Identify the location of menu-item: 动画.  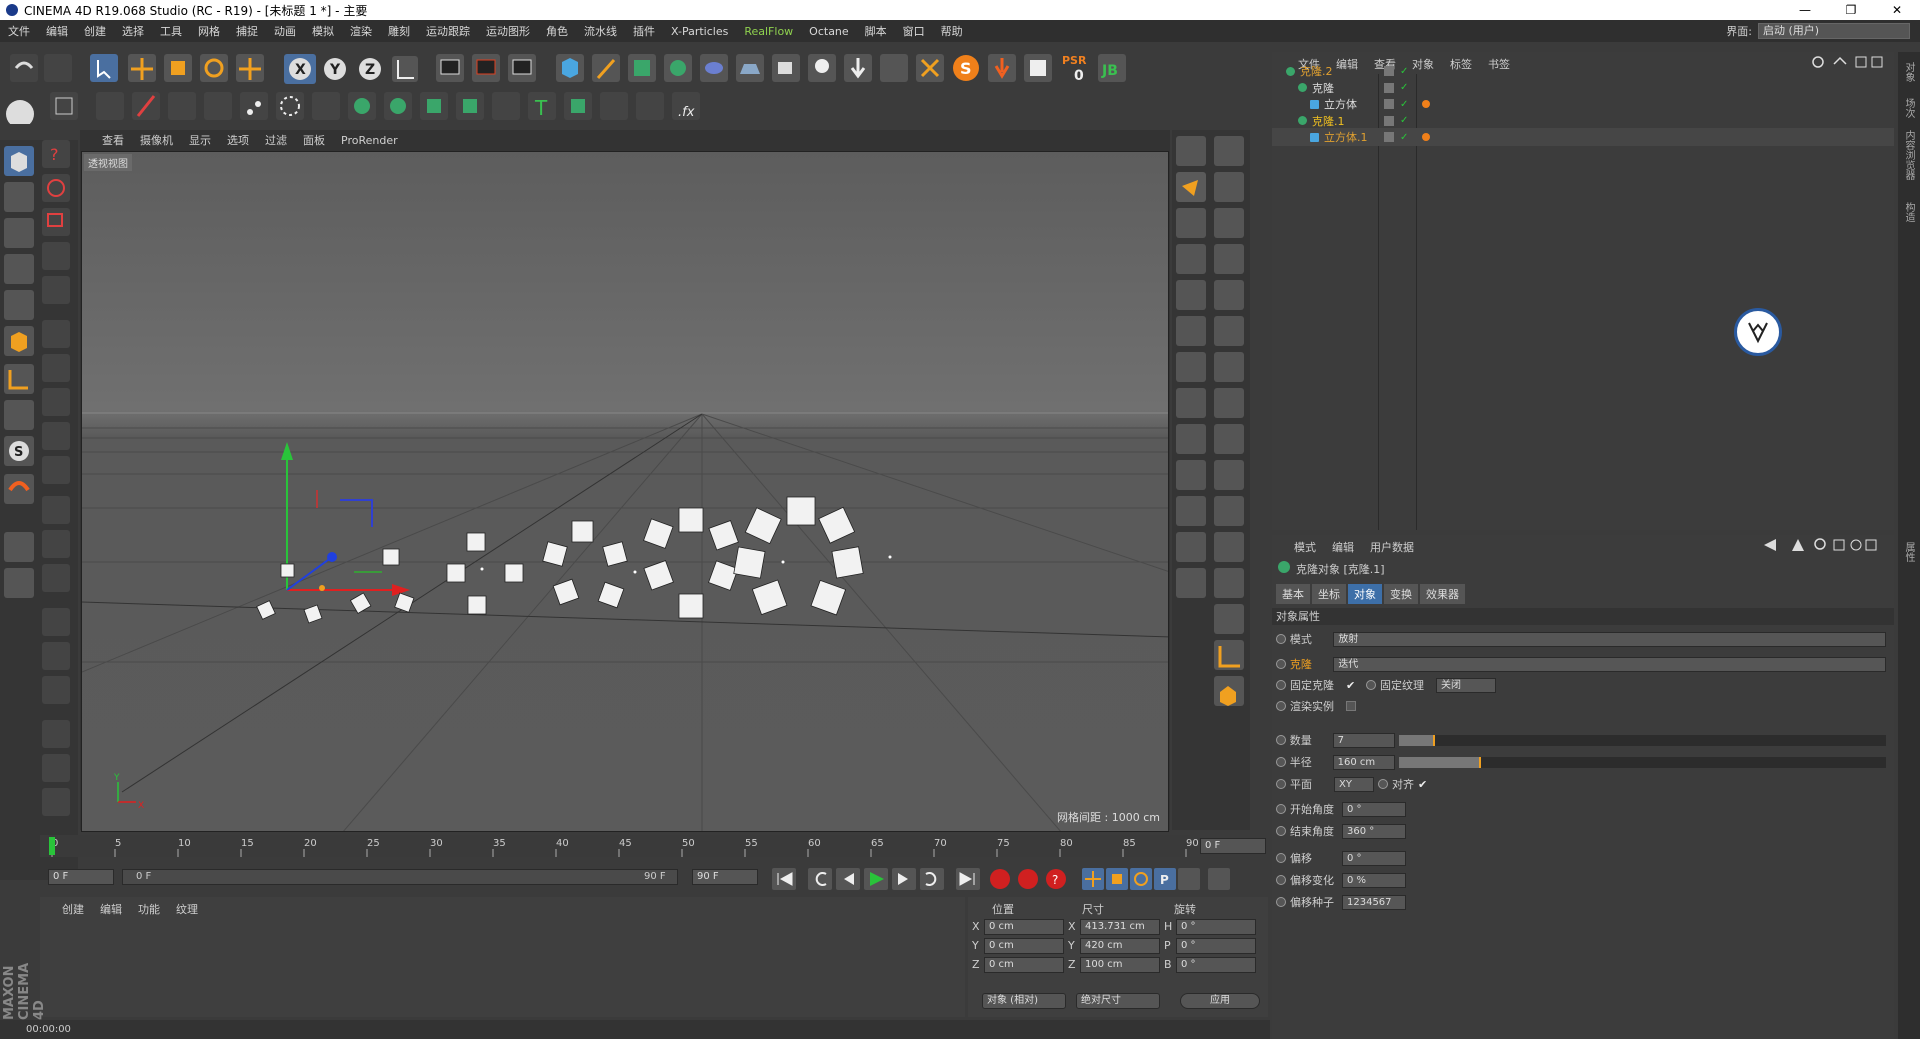
(285, 31).